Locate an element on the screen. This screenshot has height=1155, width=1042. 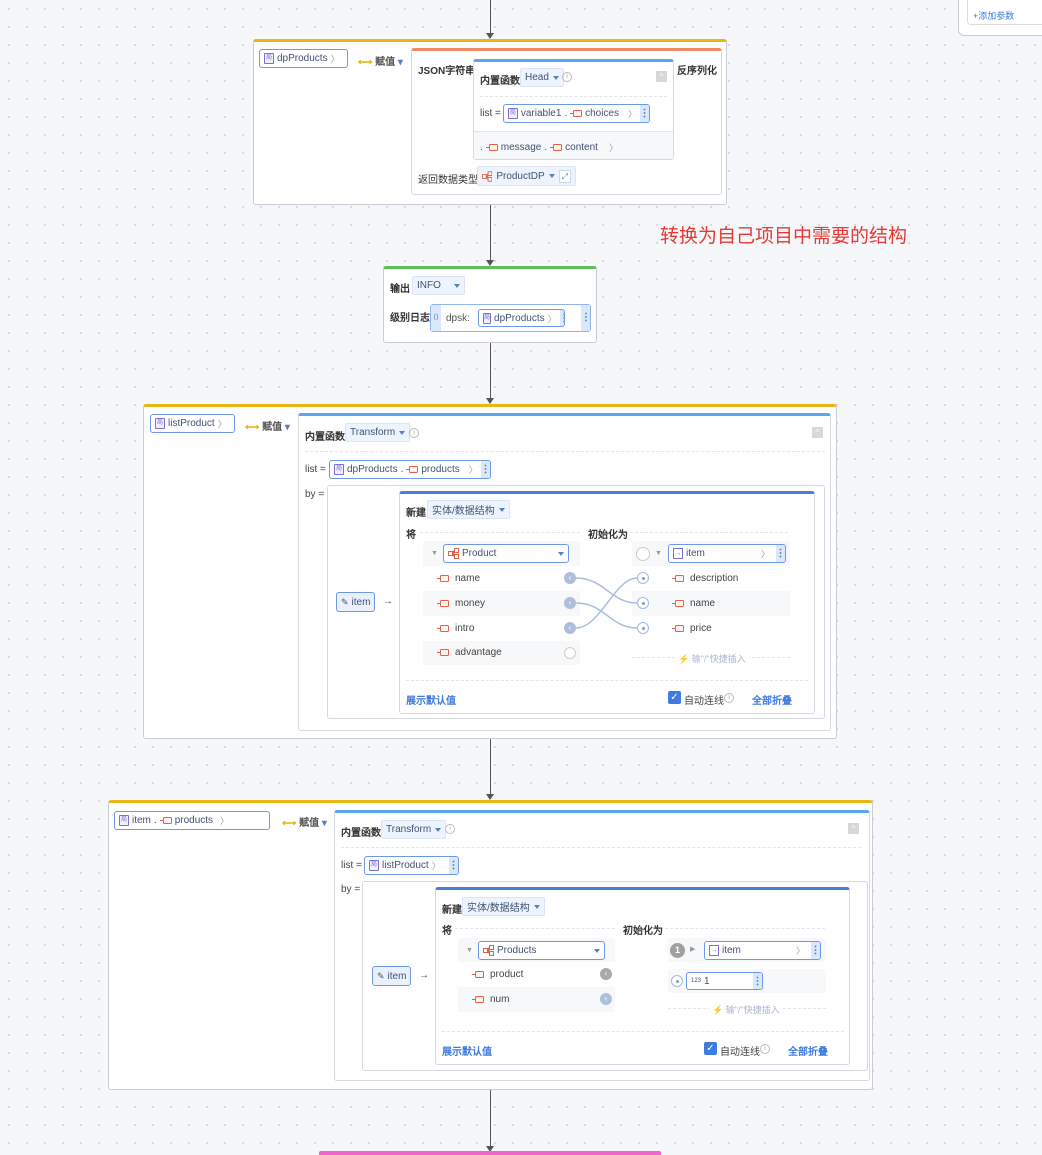
target-field-row: name is located at coordinates (711, 603).